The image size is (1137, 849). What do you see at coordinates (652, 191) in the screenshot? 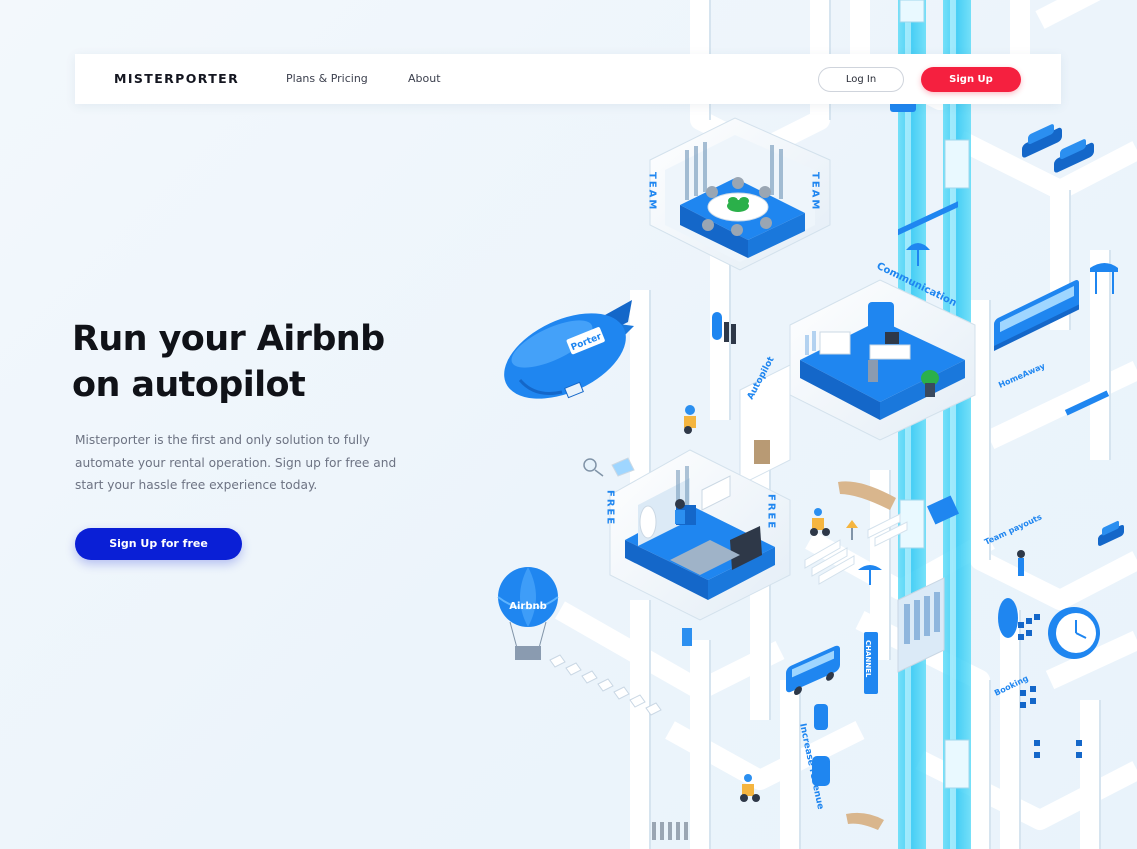
I see `team-left-label: TEAM` at bounding box center [652, 191].